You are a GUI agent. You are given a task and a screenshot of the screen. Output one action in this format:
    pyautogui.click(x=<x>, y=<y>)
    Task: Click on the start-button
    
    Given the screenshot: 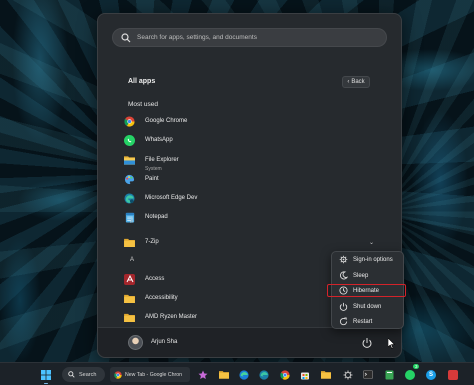 What is the action you would take?
    pyautogui.click(x=46, y=375)
    